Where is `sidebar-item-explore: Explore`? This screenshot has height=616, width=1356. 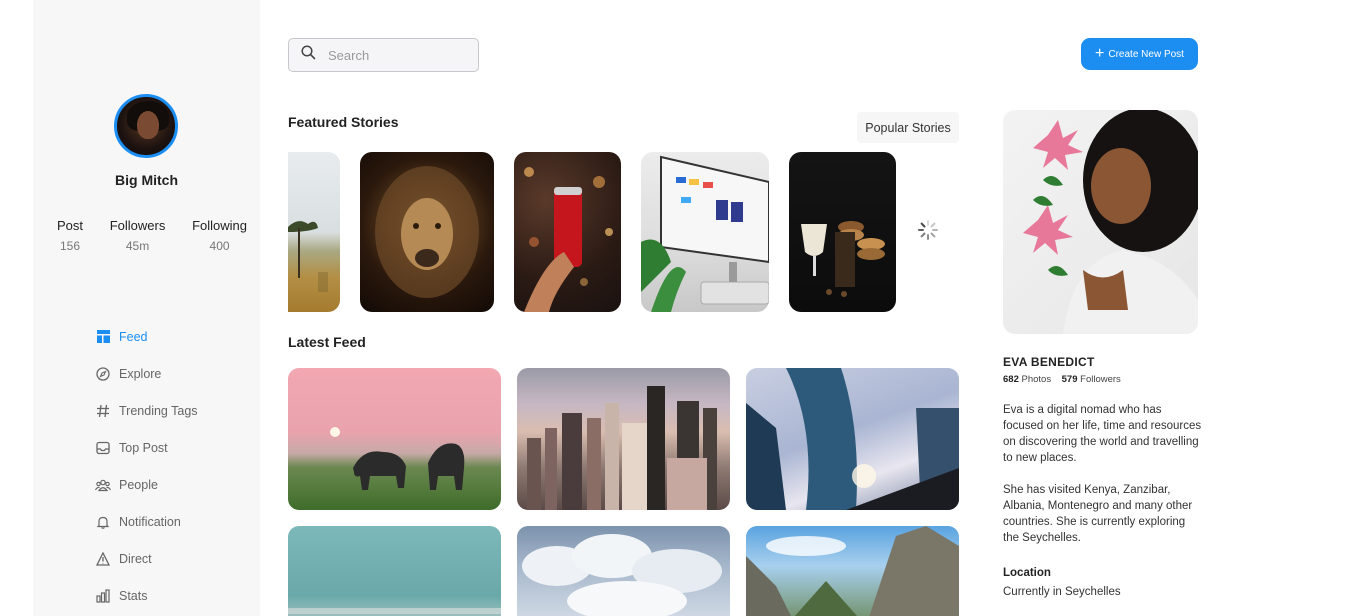
sidebar-item-explore: Explore is located at coordinates (146, 373).